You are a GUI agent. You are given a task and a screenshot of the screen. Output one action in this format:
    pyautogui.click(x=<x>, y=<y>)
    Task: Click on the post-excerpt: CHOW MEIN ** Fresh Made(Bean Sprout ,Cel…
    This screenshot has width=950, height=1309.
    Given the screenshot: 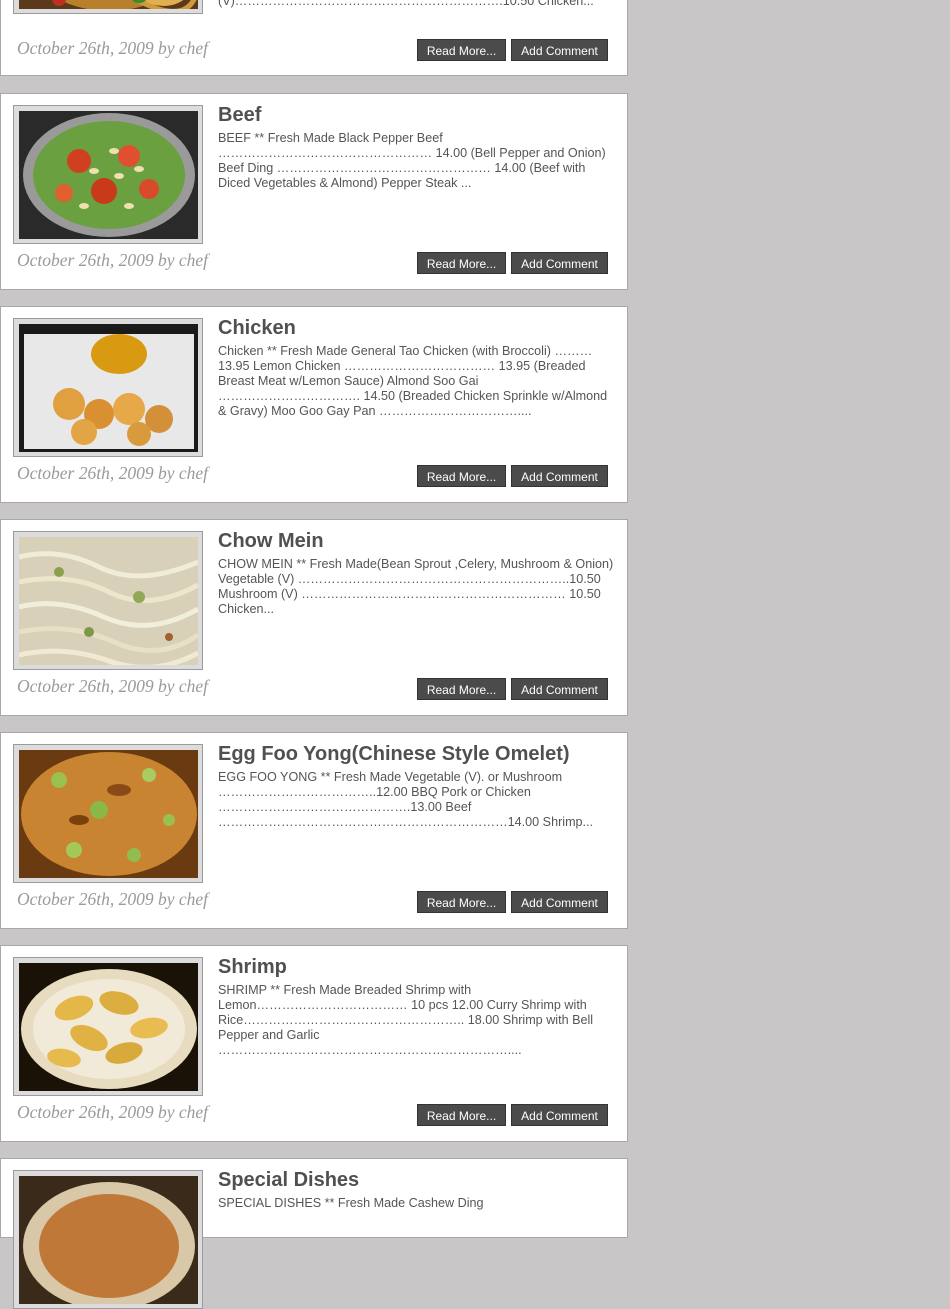 What is the action you would take?
    pyautogui.click(x=416, y=586)
    